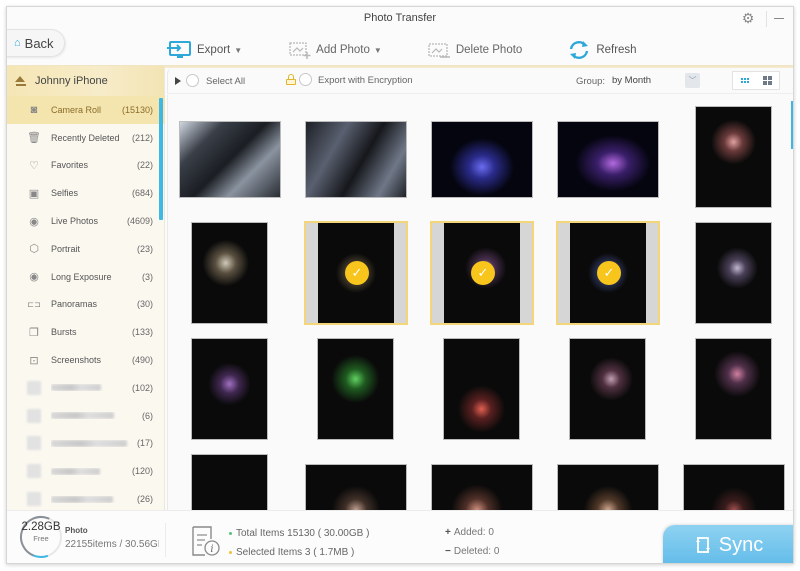 Image resolution: width=800 pixels, height=571 pixels. Describe the element at coordinates (86, 193) in the screenshot. I see `sidebar-item-selfies: ▣ Selfies (684)` at that location.